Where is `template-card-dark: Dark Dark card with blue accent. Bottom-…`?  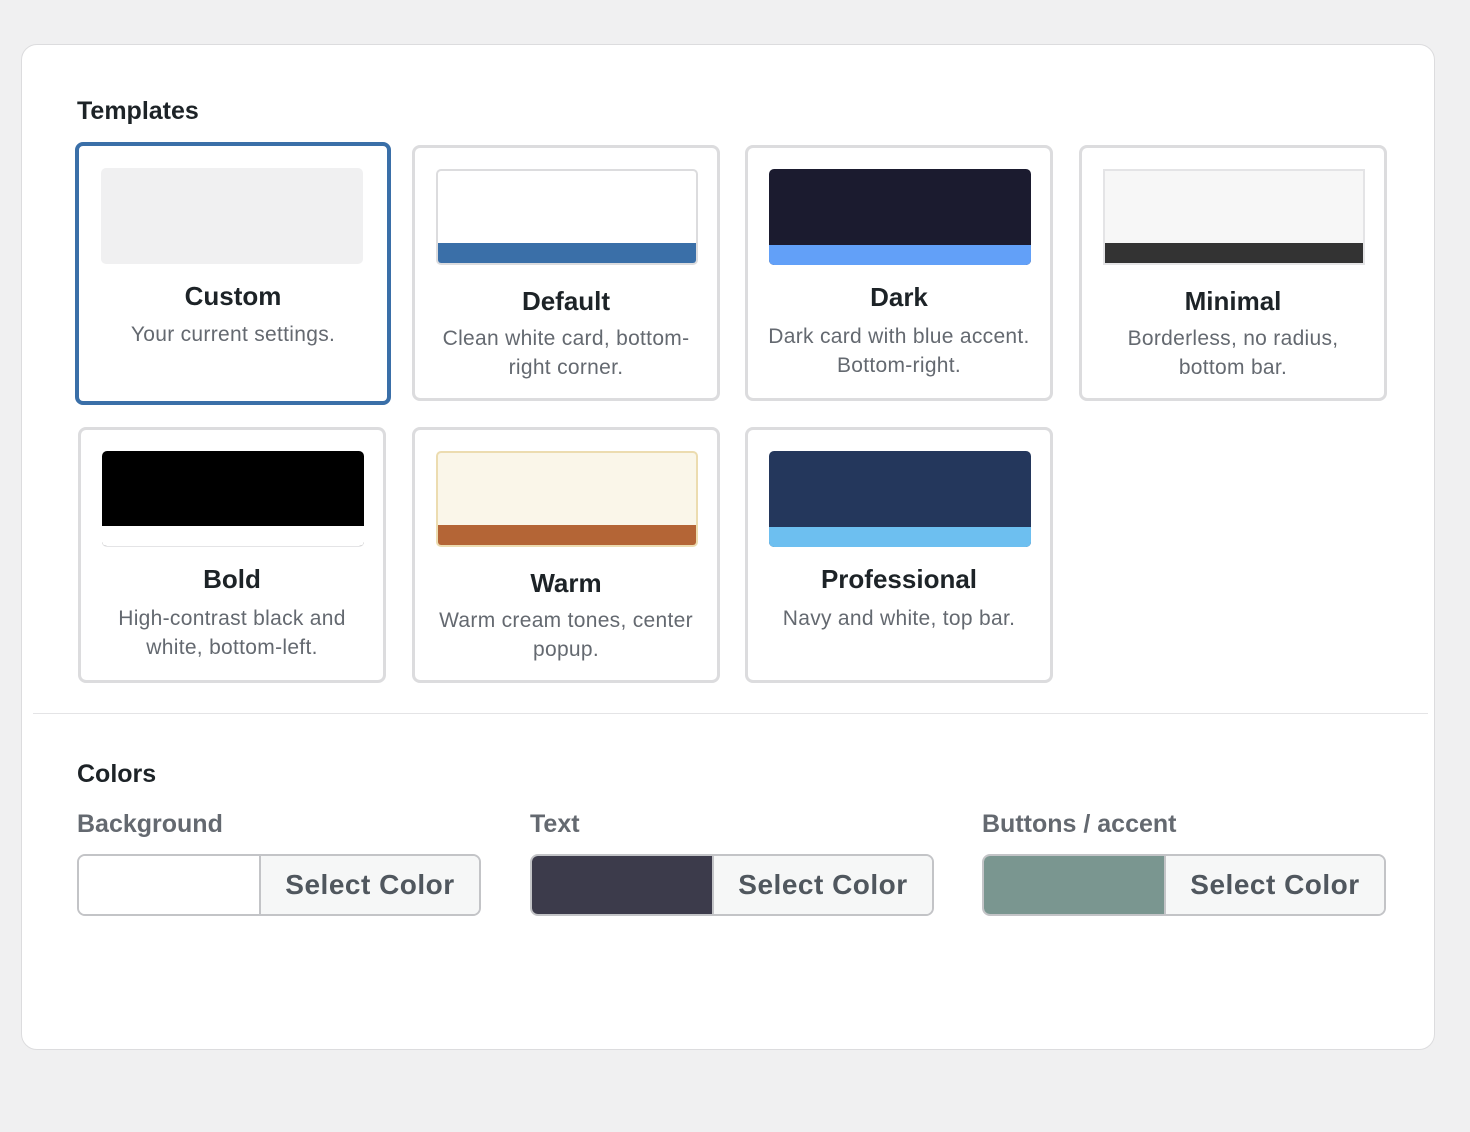
template-card-dark: Dark Dark card with blue accent. Bottom-… is located at coordinates (899, 273).